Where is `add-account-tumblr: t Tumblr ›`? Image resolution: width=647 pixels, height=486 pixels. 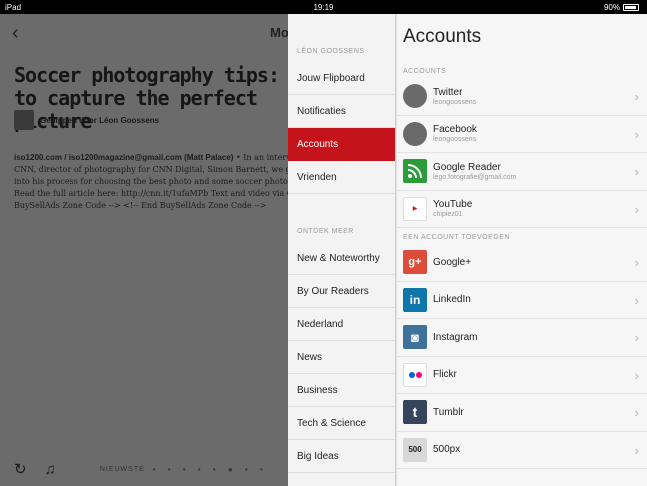 add-account-tumblr: t Tumblr › is located at coordinates (522, 413).